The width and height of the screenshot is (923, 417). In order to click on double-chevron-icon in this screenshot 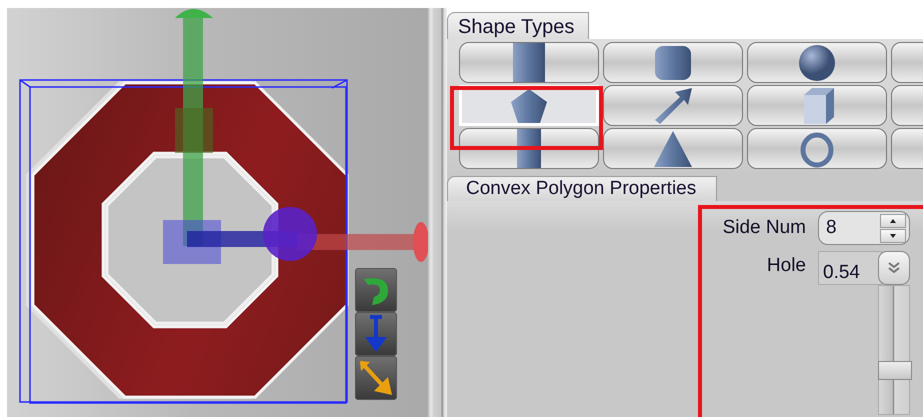, I will do `click(894, 268)`.